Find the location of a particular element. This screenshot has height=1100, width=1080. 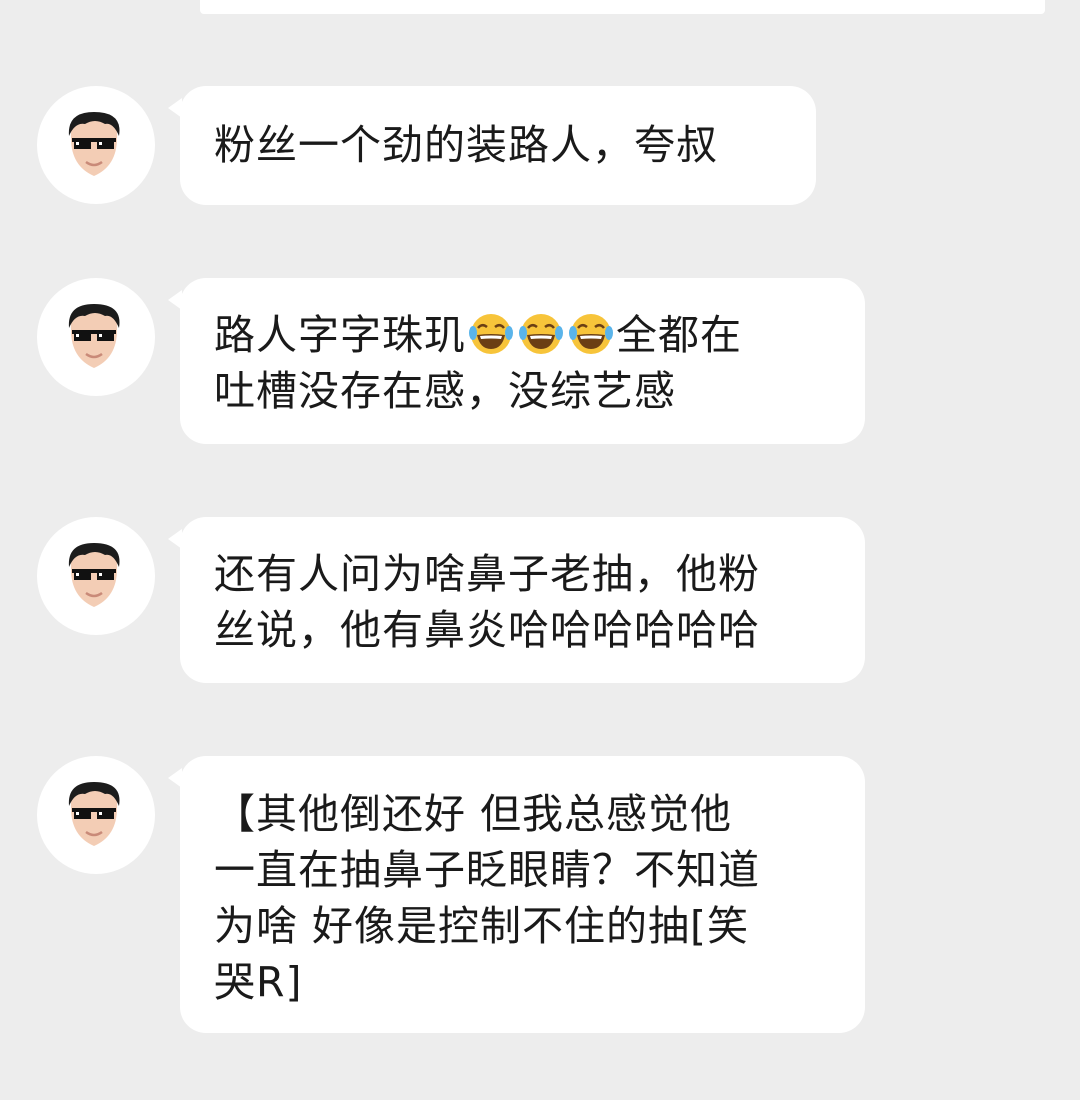

message-text-part: 路人字字珠玑 is located at coordinates (340, 335).